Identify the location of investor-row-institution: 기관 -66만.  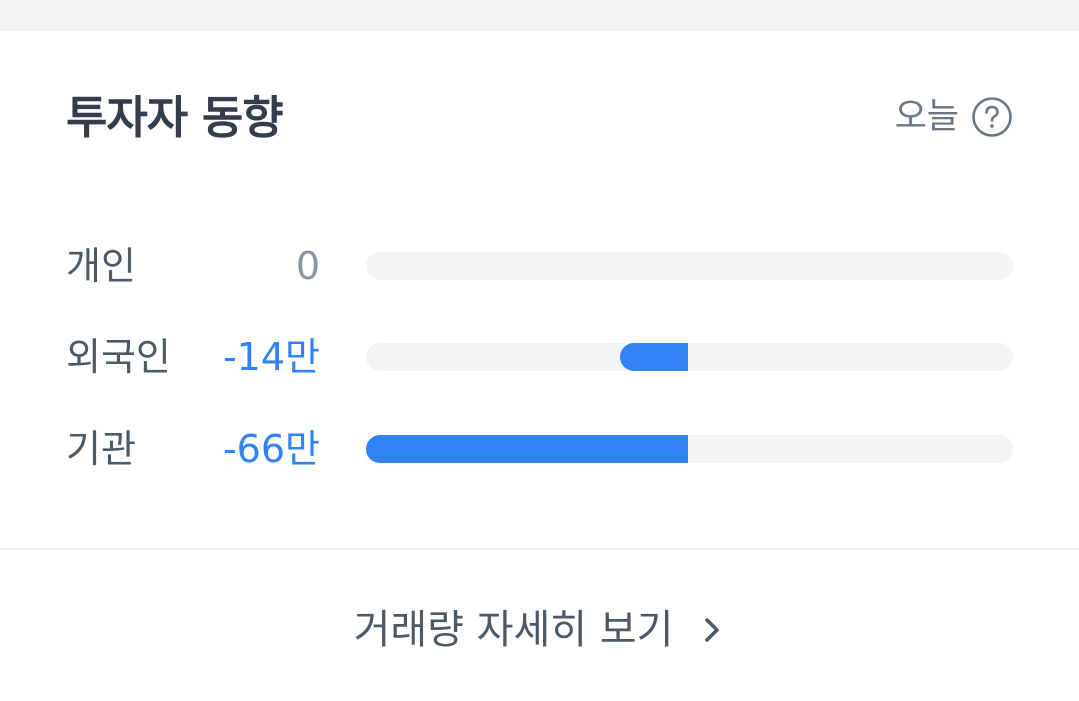
(539, 449).